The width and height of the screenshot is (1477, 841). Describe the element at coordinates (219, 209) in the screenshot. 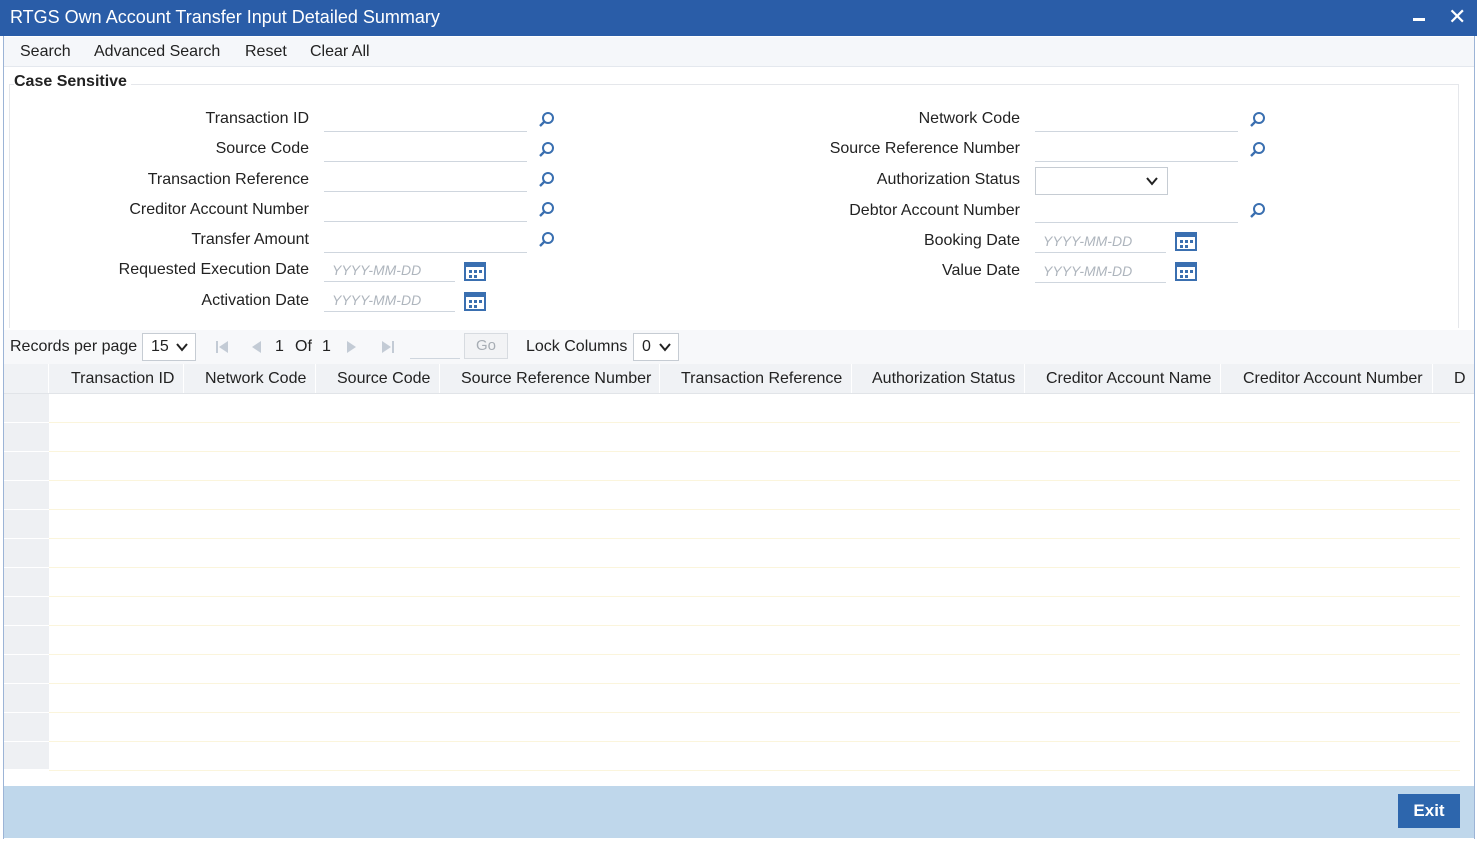

I see `creditor-account-number-label: Creditor Account Number` at that location.